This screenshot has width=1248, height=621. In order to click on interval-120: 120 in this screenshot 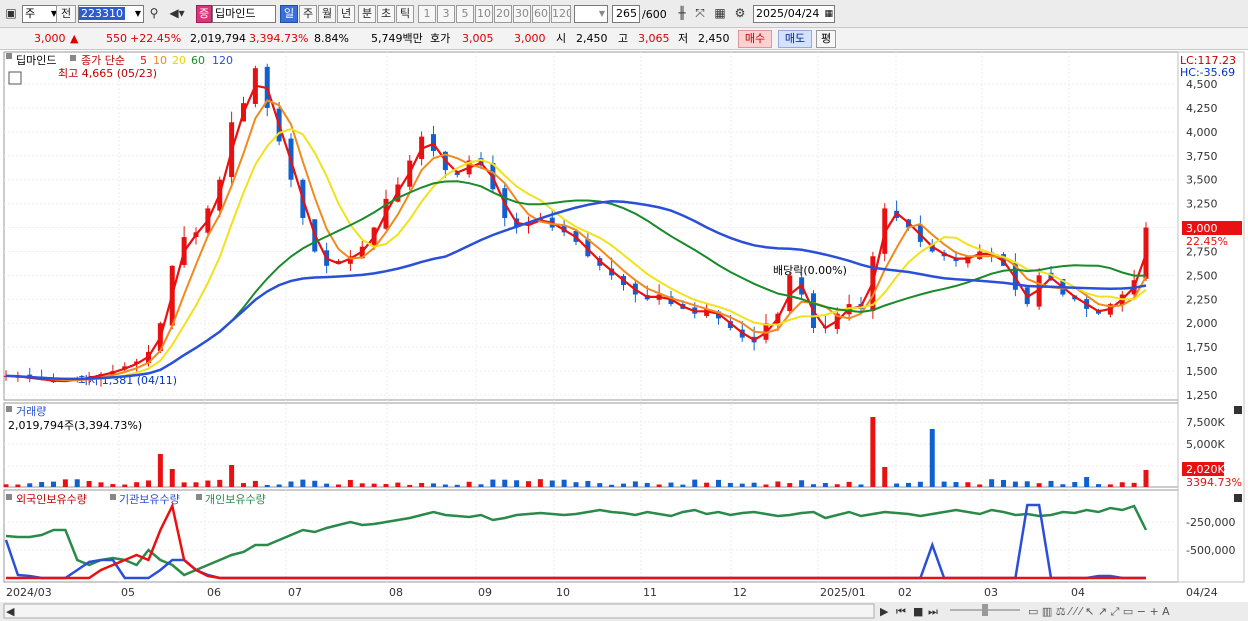, I will do `click(561, 14)`.